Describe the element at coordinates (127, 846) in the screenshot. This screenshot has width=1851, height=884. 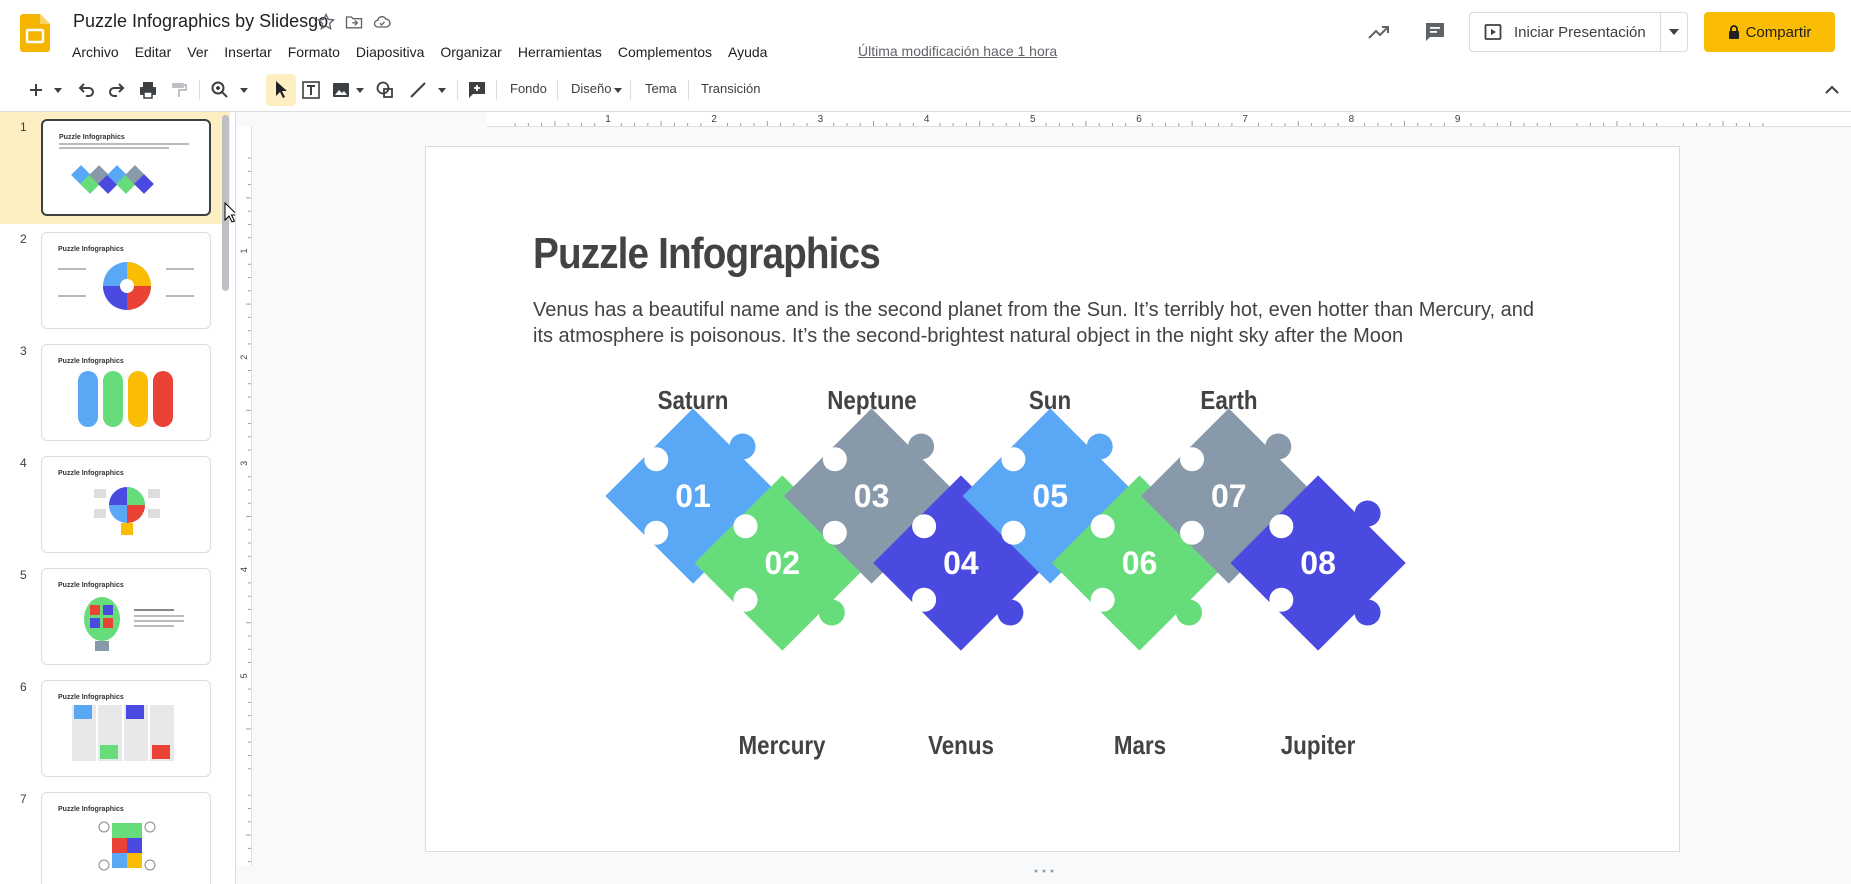
I see `thumbnail-puzzle-circle-preview` at that location.